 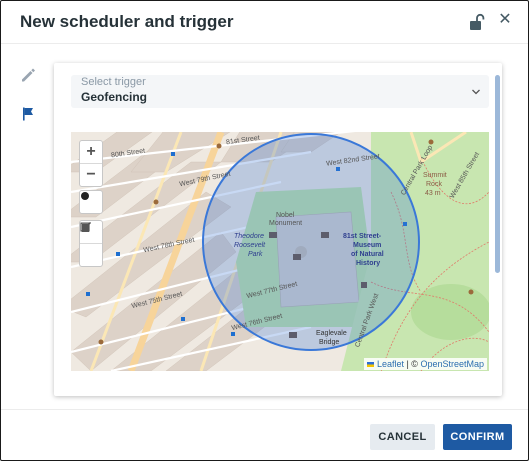 I want to click on map-label: of Natural, so click(x=367, y=254).